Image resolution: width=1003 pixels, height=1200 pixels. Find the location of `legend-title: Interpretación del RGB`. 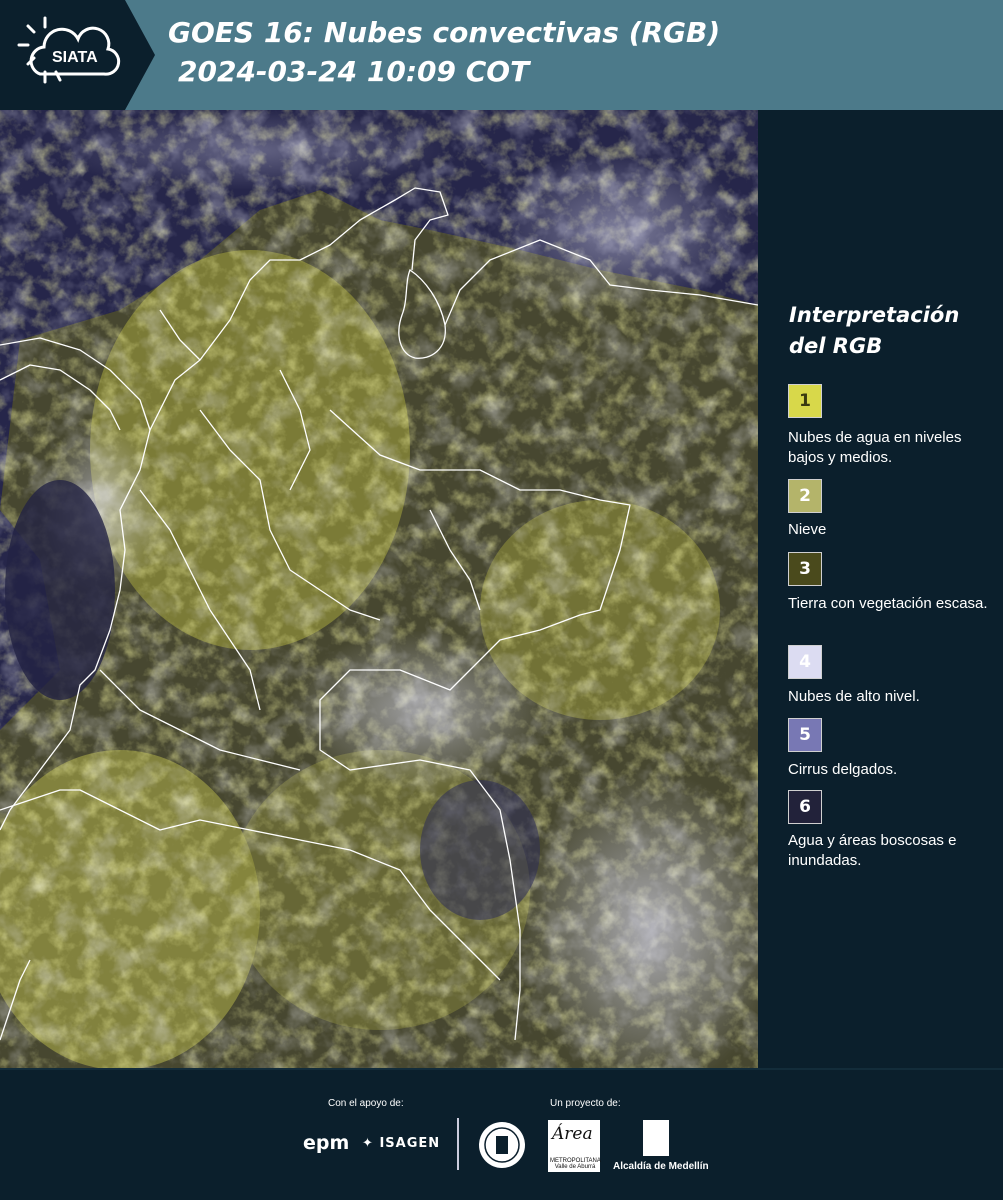

legend-title: Interpretación del RGB is located at coordinates (874, 330).